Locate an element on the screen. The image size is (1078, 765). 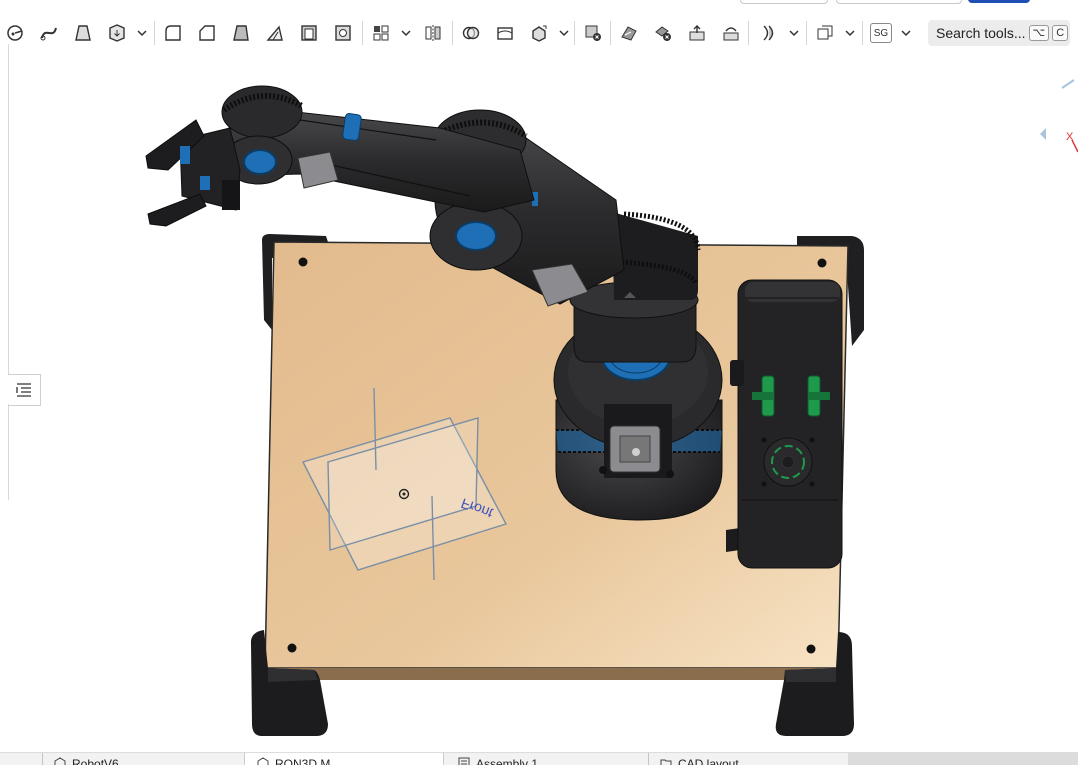
sg-icon: SG is located at coordinates (881, 33).